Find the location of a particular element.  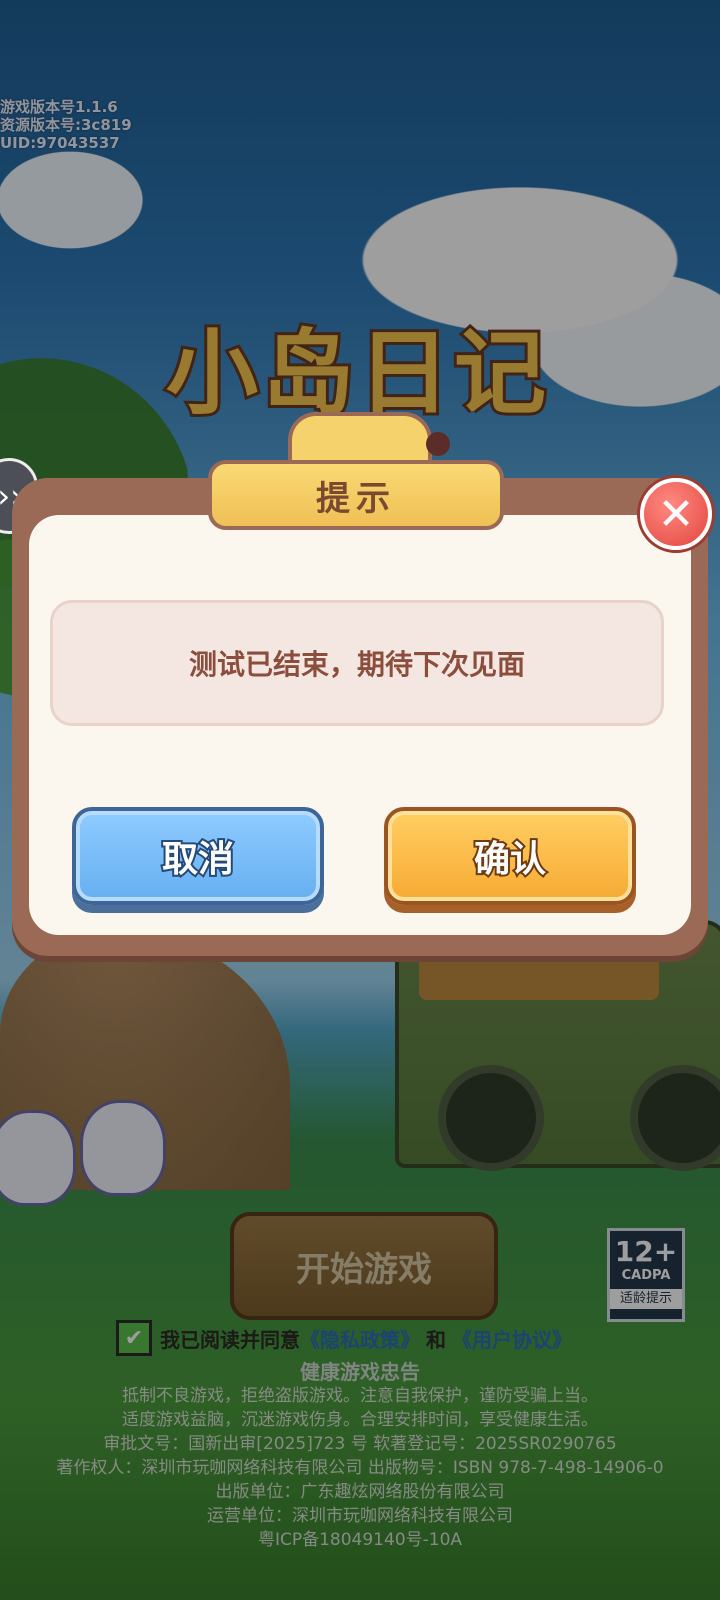

dialog-title-tab: 提示 is located at coordinates (356, 471).